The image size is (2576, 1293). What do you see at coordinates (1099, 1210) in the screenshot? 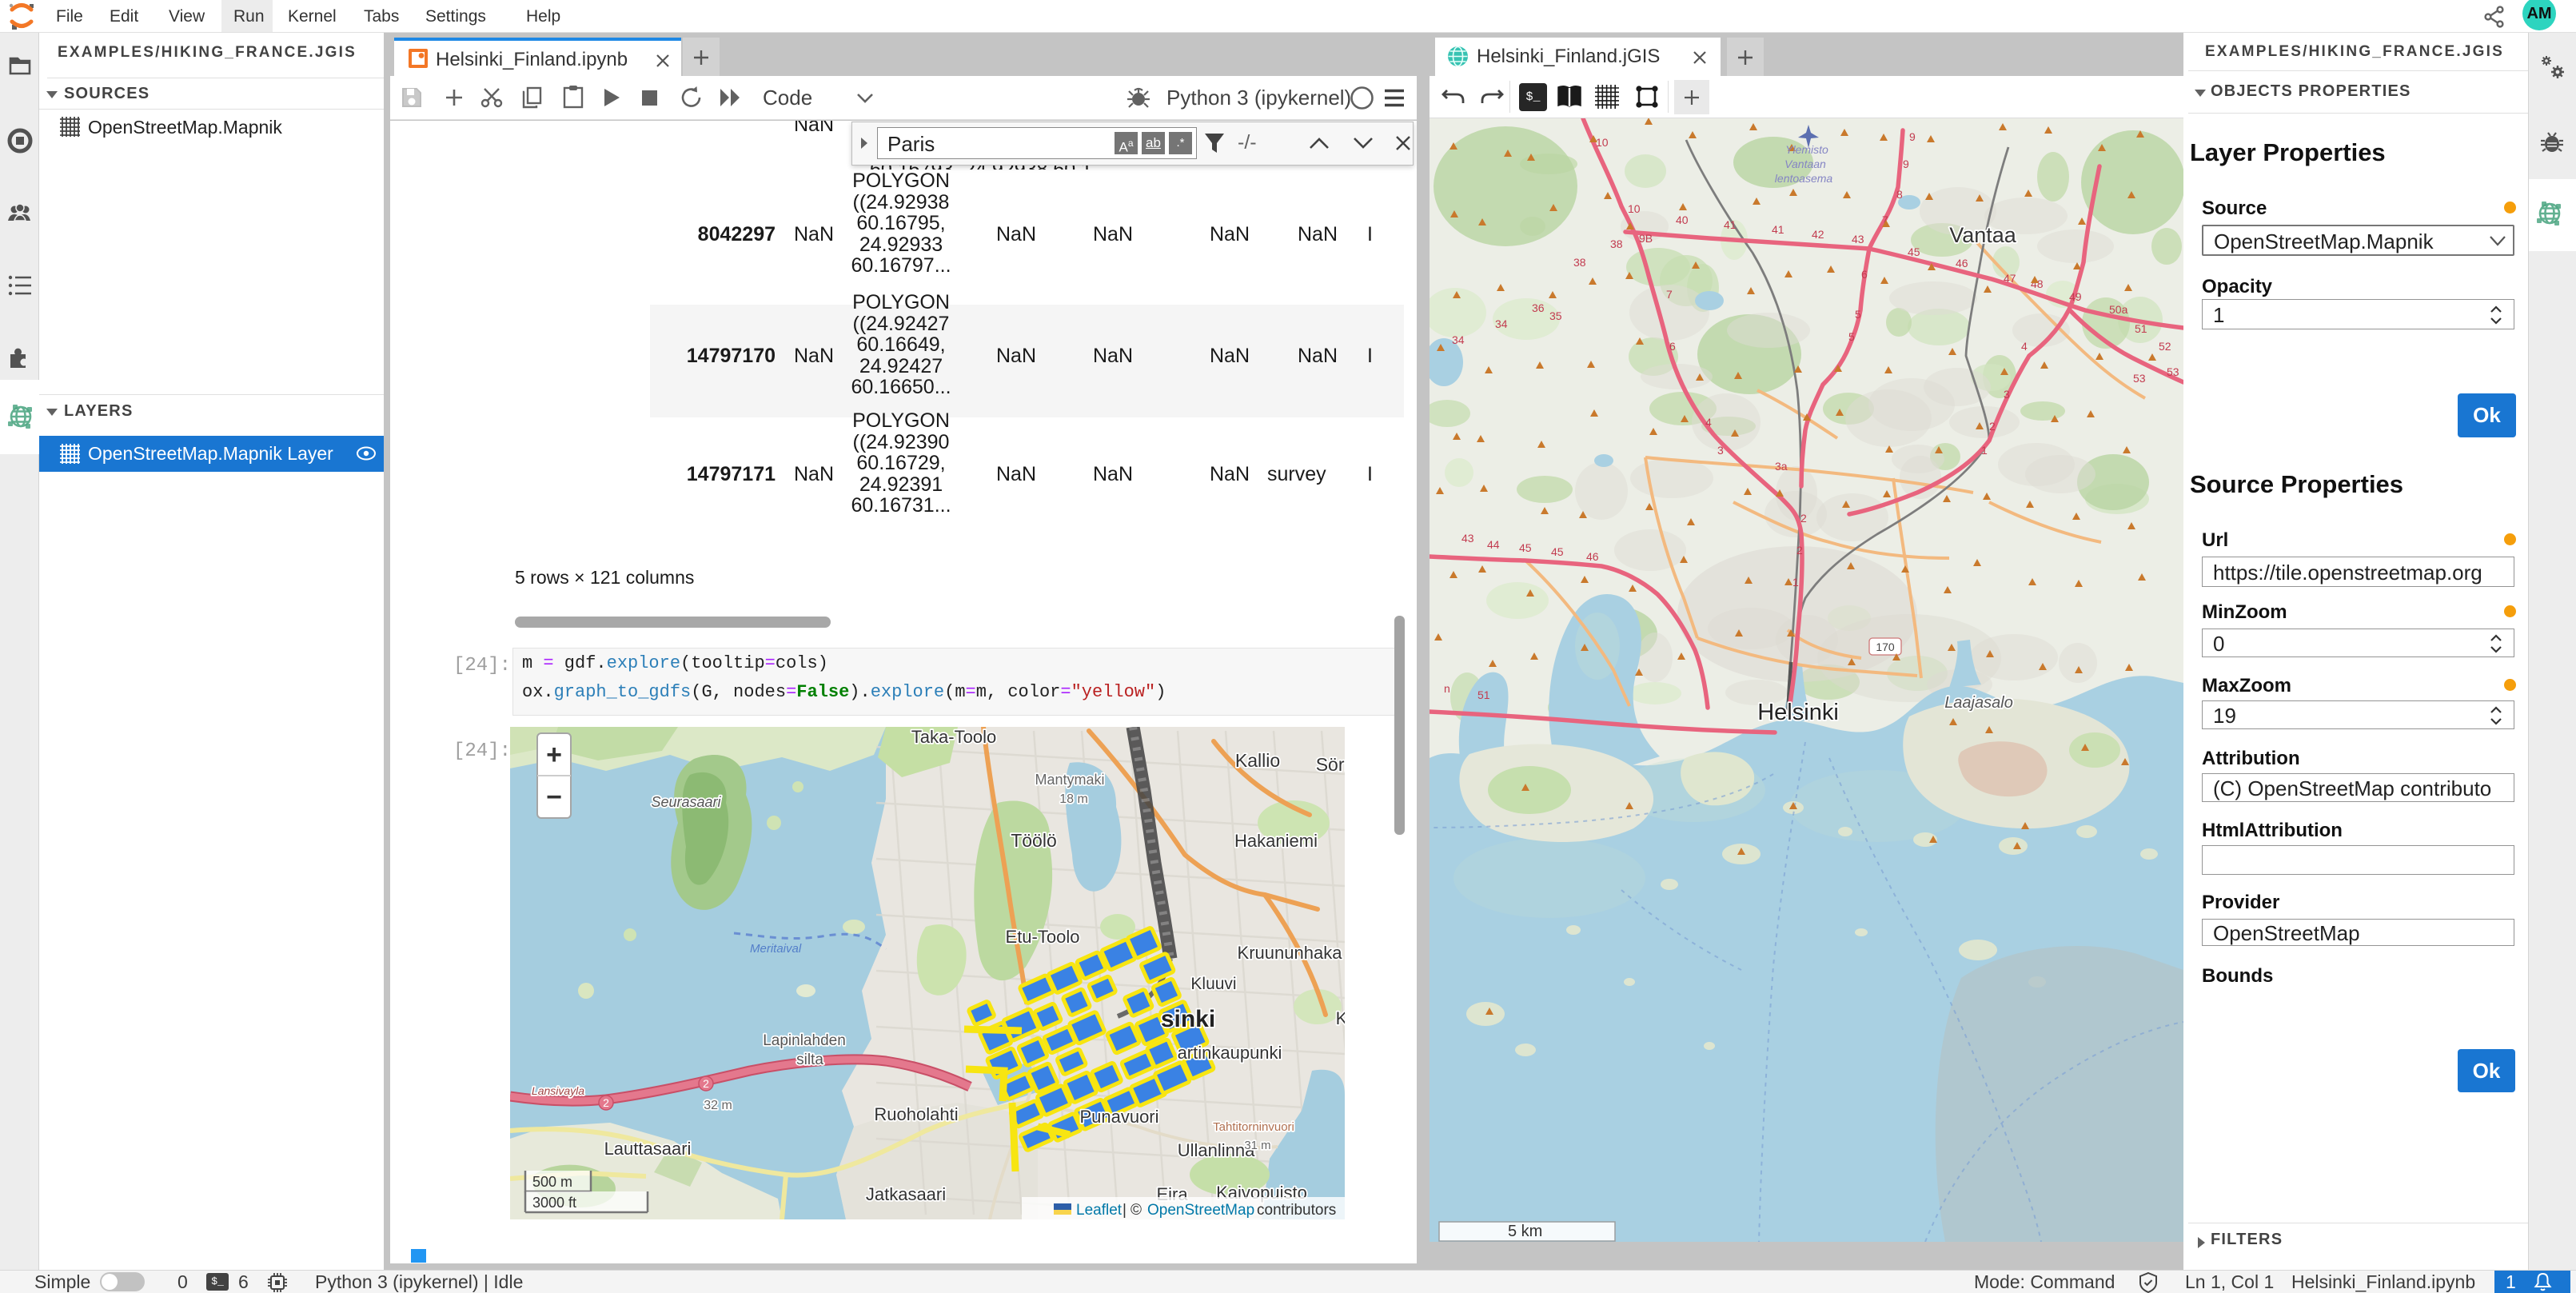
I see `svg-text: Leaflet` at bounding box center [1099, 1210].